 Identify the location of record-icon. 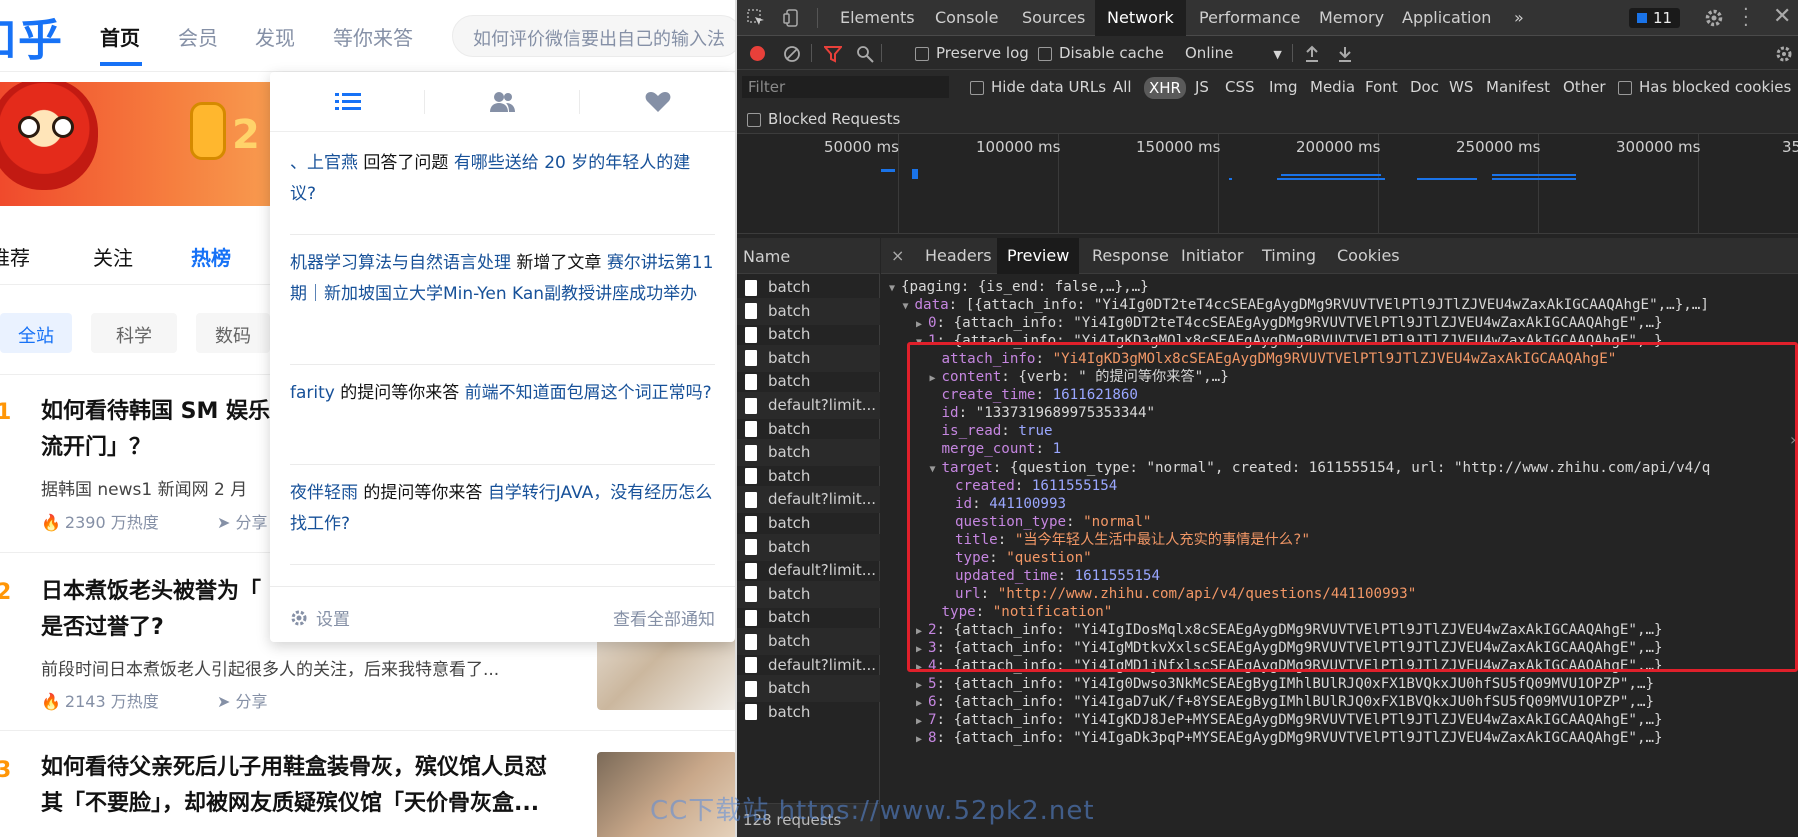
(757, 53).